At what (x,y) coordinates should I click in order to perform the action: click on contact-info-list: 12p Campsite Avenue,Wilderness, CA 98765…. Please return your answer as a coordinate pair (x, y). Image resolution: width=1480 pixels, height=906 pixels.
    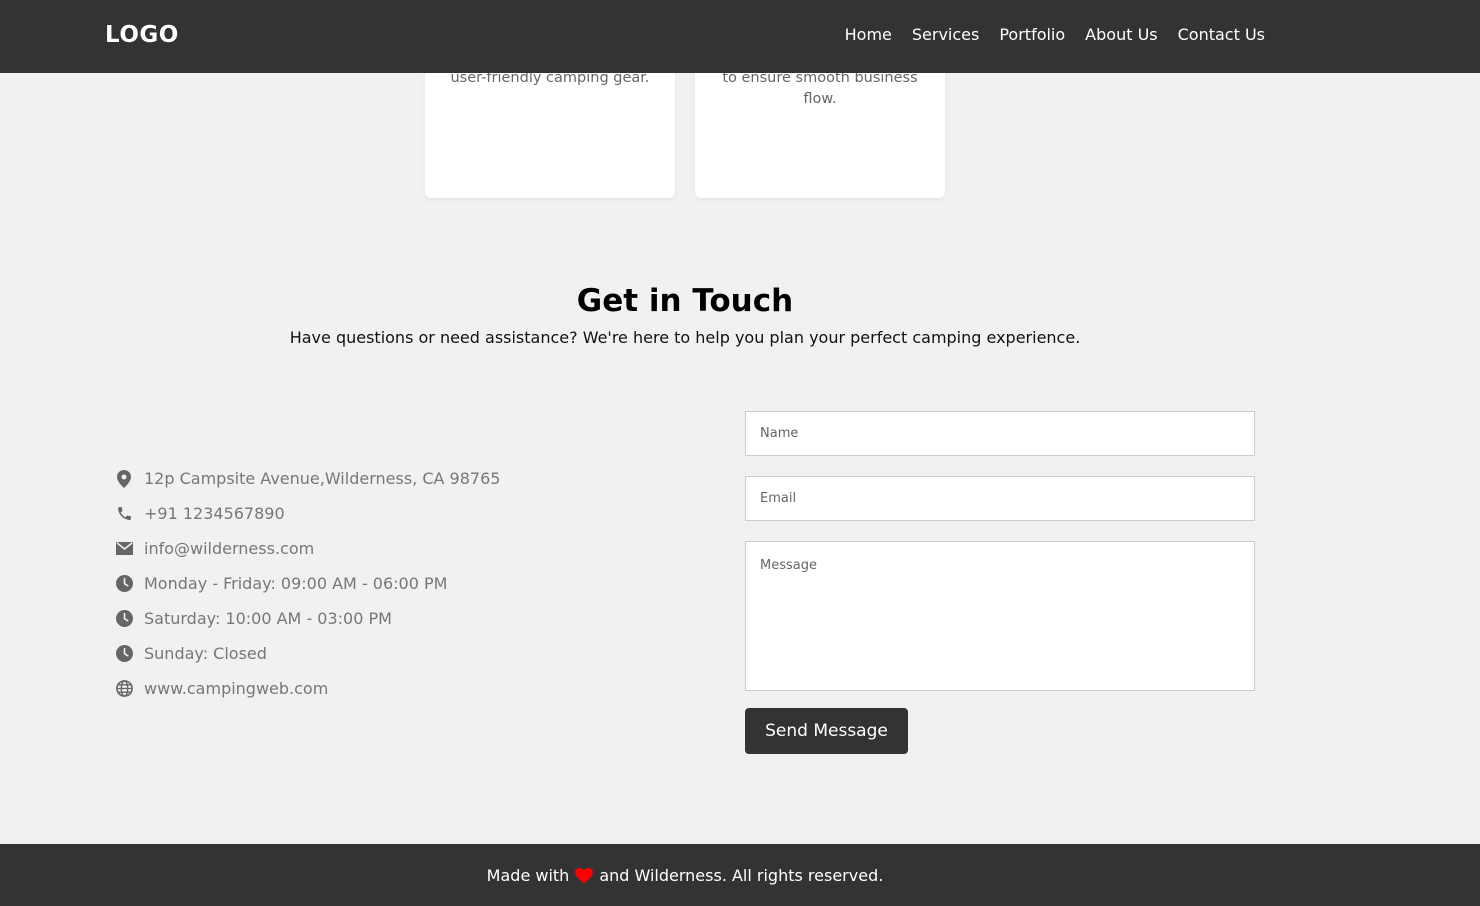
    Looking at the image, I should click on (307, 583).